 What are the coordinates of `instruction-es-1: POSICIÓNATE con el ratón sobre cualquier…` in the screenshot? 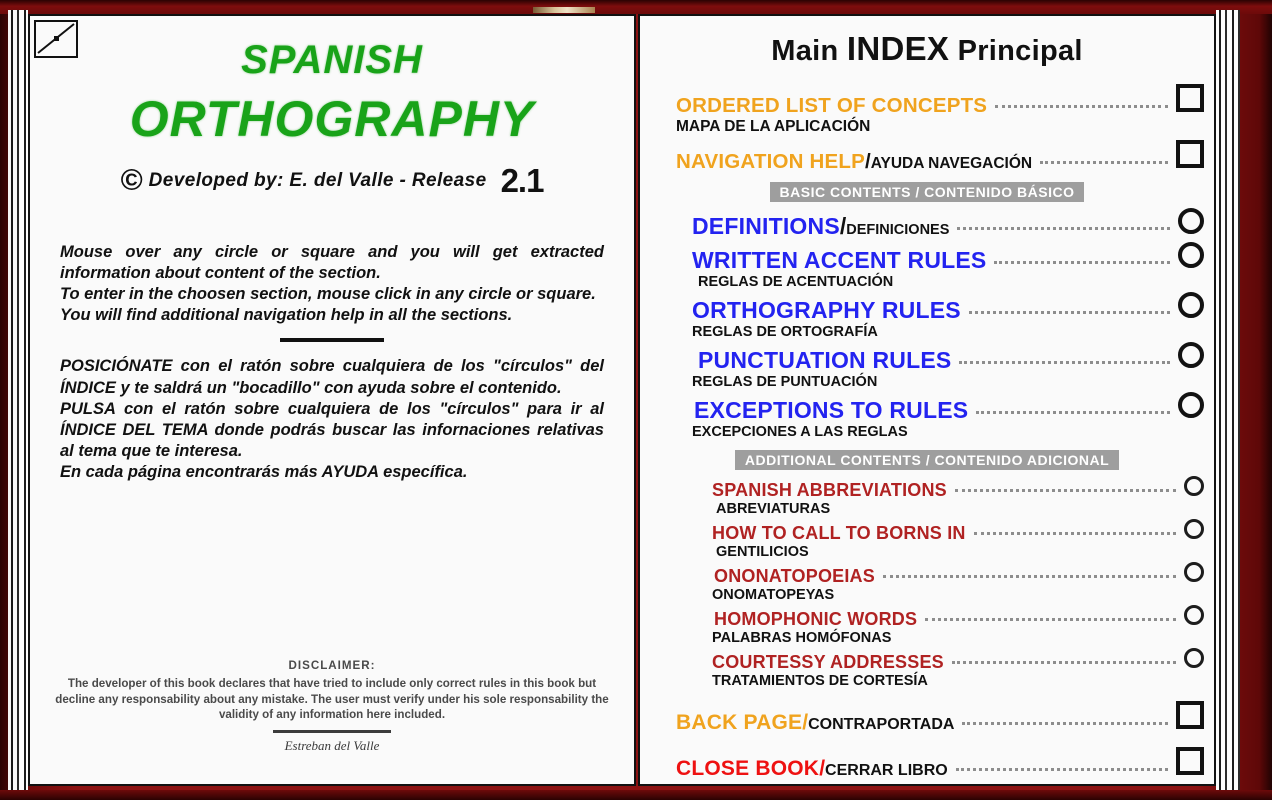 It's located at (332, 377).